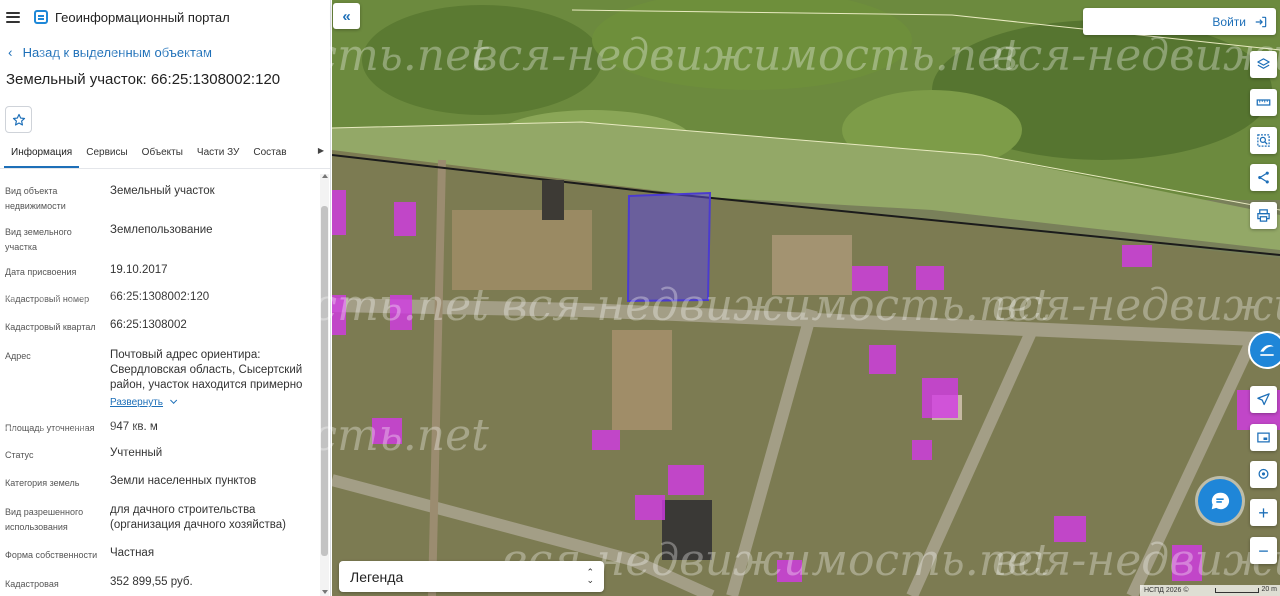 Image resolution: width=1280 pixels, height=596 pixels. What do you see at coordinates (106, 155) in the screenshot?
I see `tab-services: Сервисы` at bounding box center [106, 155].